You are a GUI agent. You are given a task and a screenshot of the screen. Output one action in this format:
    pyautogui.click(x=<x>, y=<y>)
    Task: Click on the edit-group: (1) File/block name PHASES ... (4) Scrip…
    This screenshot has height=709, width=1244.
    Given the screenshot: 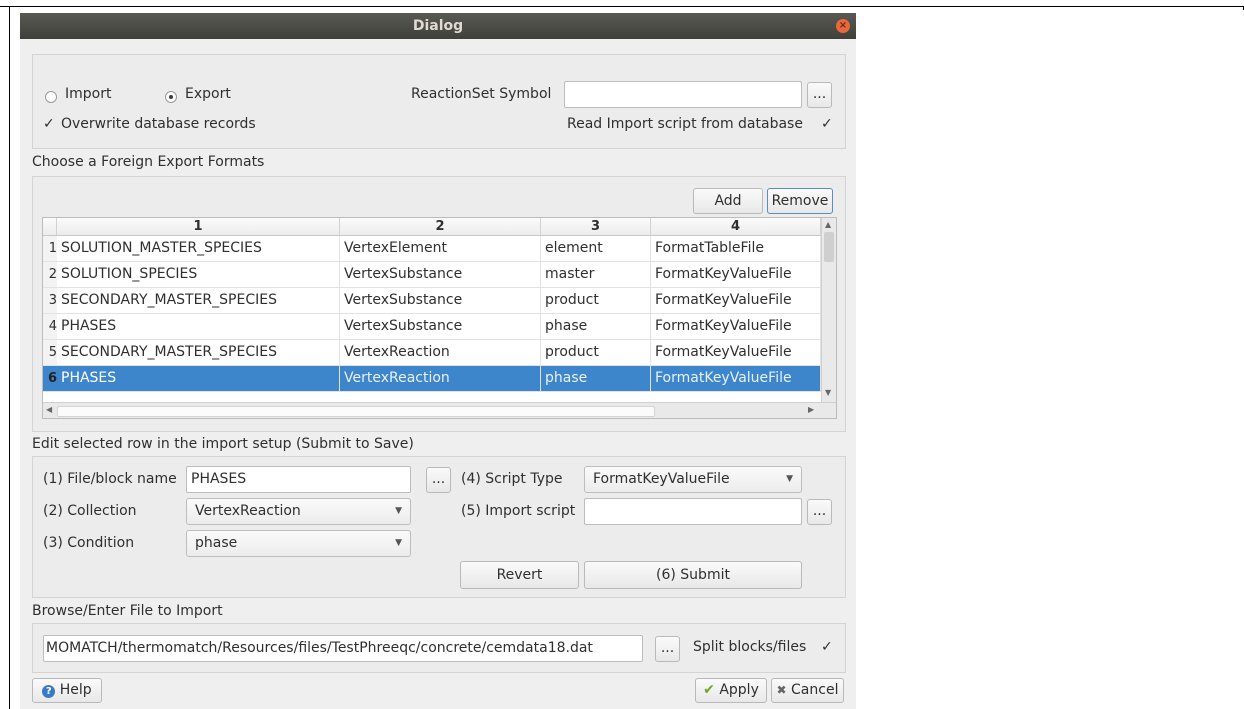 What is the action you would take?
    pyautogui.click(x=439, y=527)
    